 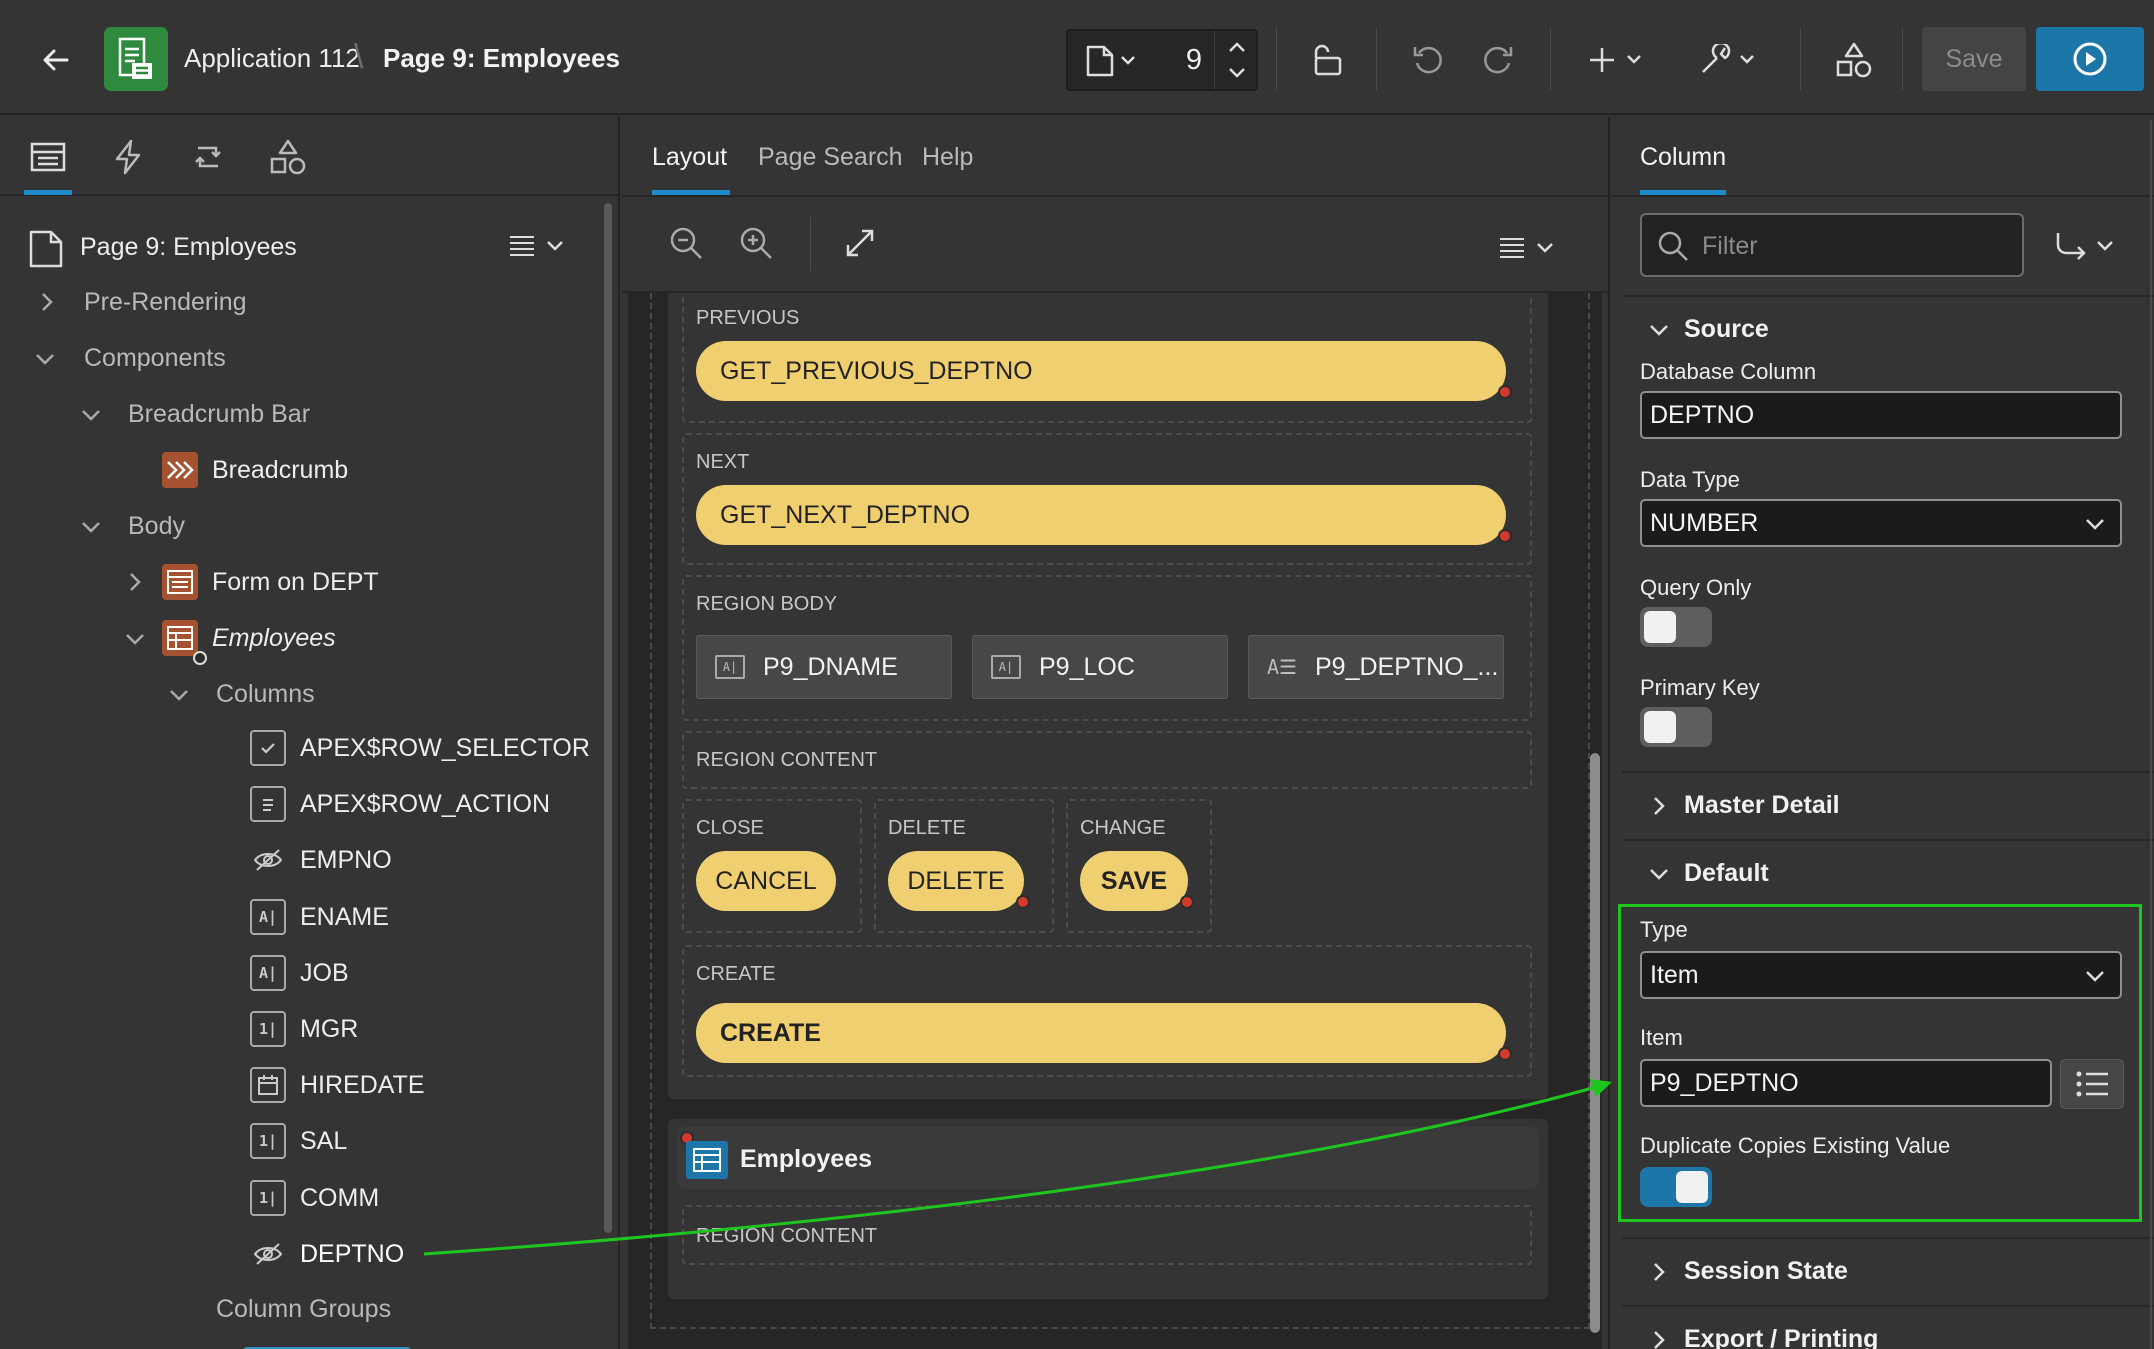 What do you see at coordinates (608, 718) in the screenshot?
I see `left-scrollbar` at bounding box center [608, 718].